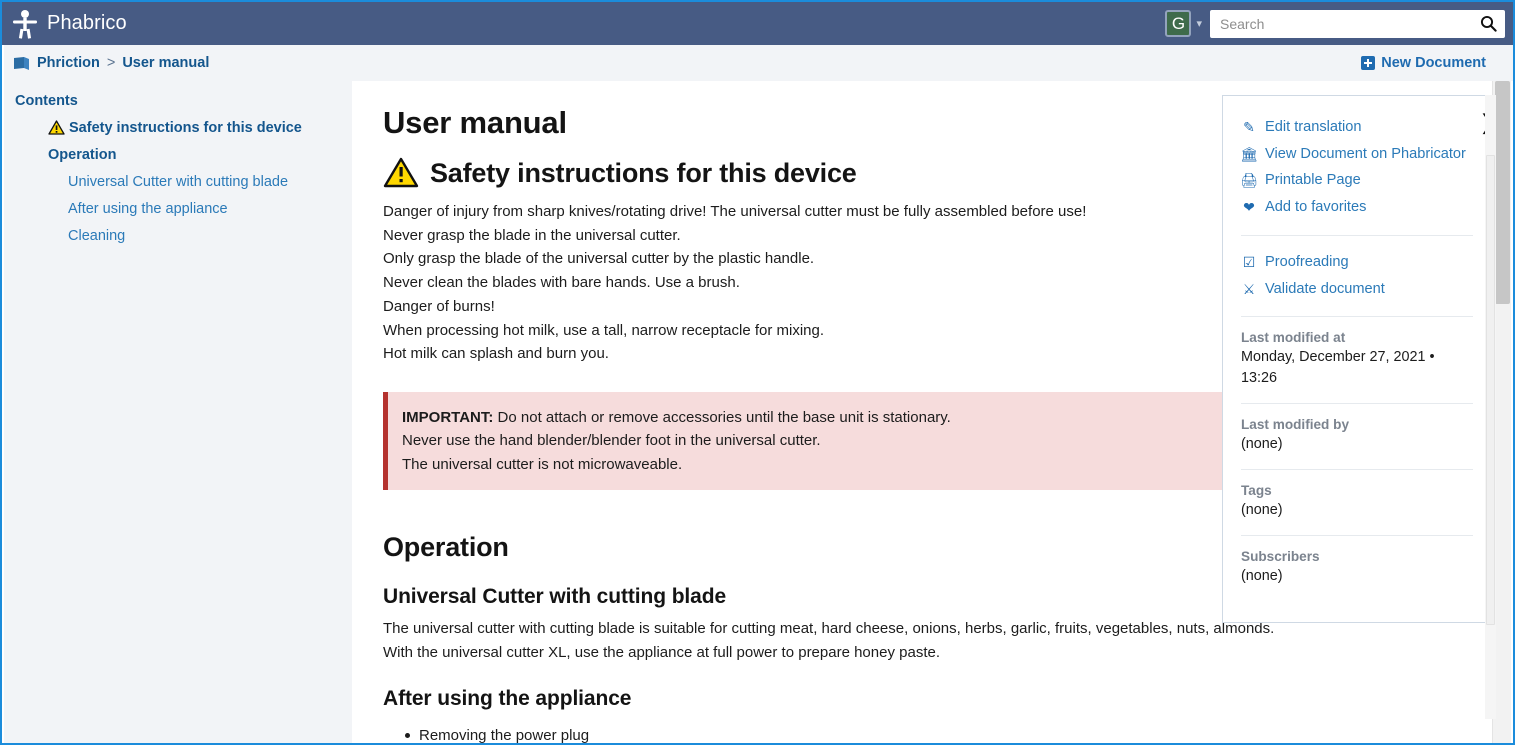  I want to click on sidebar-item-label: Cleaning, so click(97, 236).